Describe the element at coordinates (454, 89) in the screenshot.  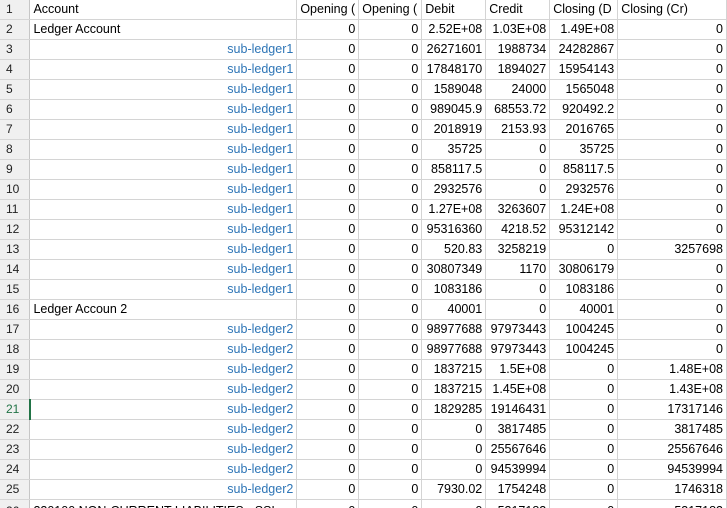
I see `cell-value: 1589048` at that location.